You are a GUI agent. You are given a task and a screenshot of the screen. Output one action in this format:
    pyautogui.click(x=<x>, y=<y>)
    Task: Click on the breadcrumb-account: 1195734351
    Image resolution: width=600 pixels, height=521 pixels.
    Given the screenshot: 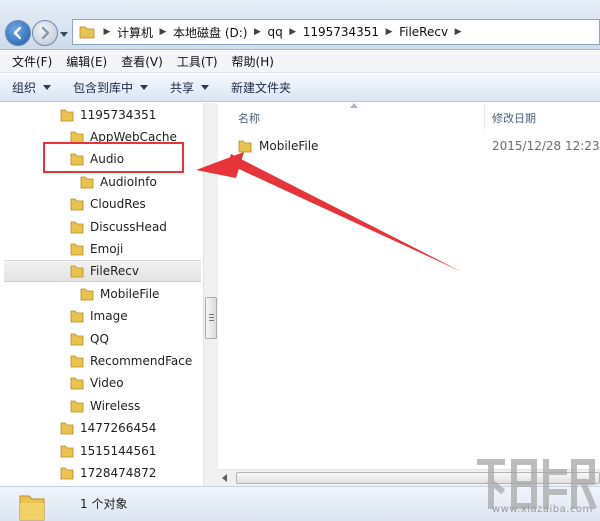 What is the action you would take?
    pyautogui.click(x=341, y=32)
    